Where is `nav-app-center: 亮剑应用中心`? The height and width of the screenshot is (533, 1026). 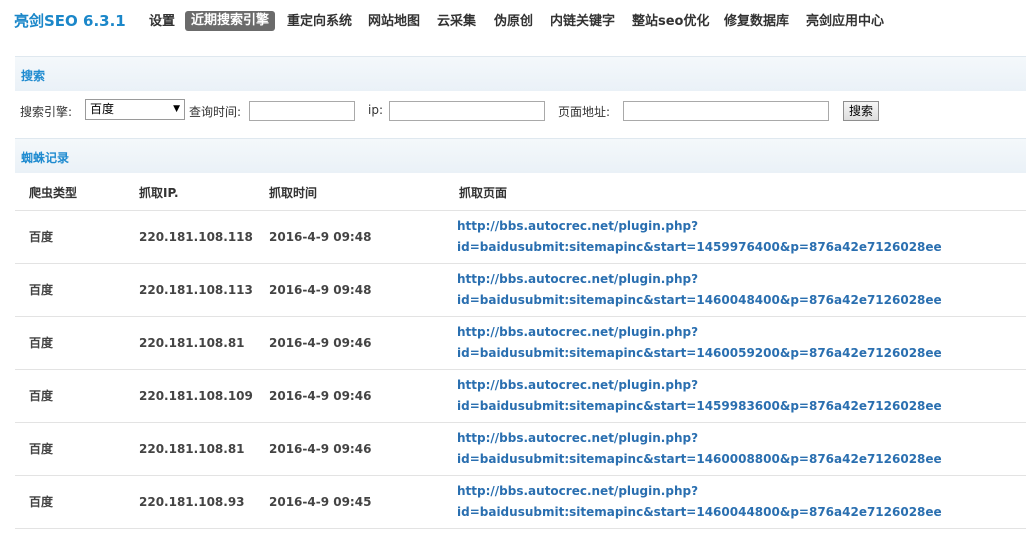
nav-app-center: 亮剑应用中心 is located at coordinates (845, 22).